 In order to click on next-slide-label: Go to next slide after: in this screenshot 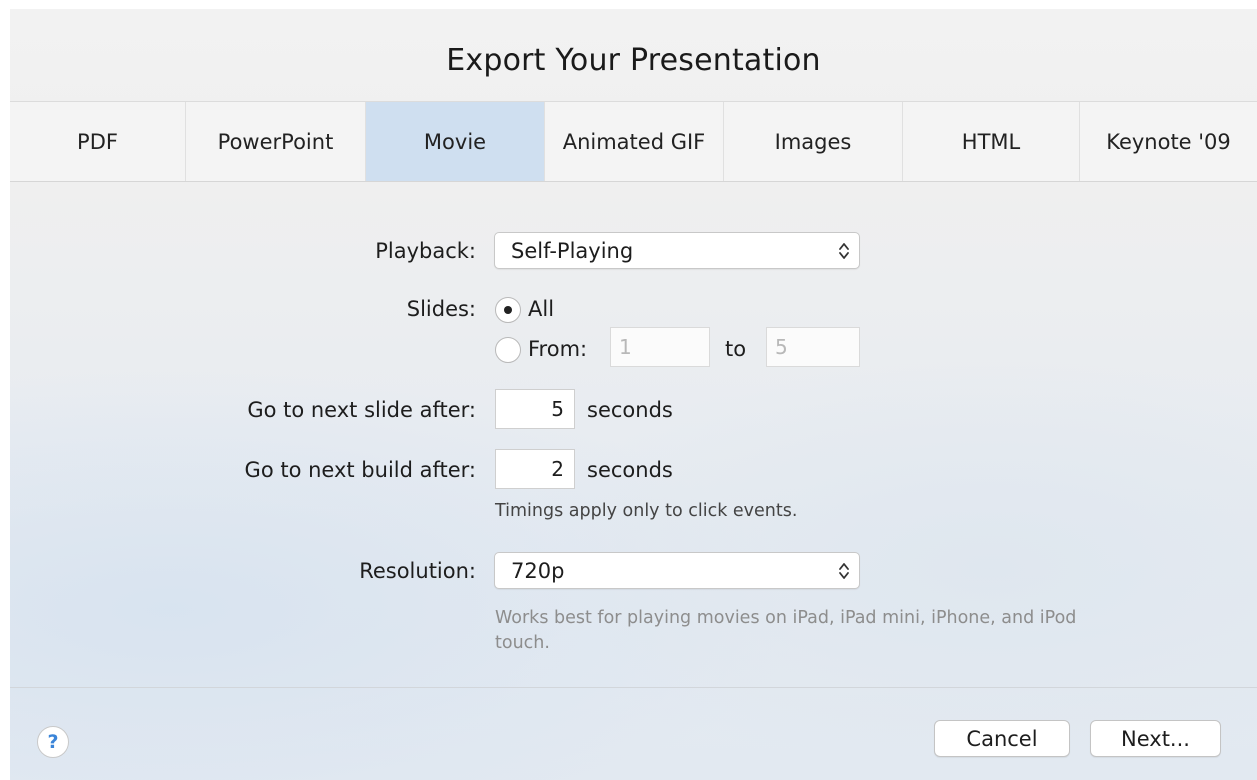, I will do `click(361, 410)`.